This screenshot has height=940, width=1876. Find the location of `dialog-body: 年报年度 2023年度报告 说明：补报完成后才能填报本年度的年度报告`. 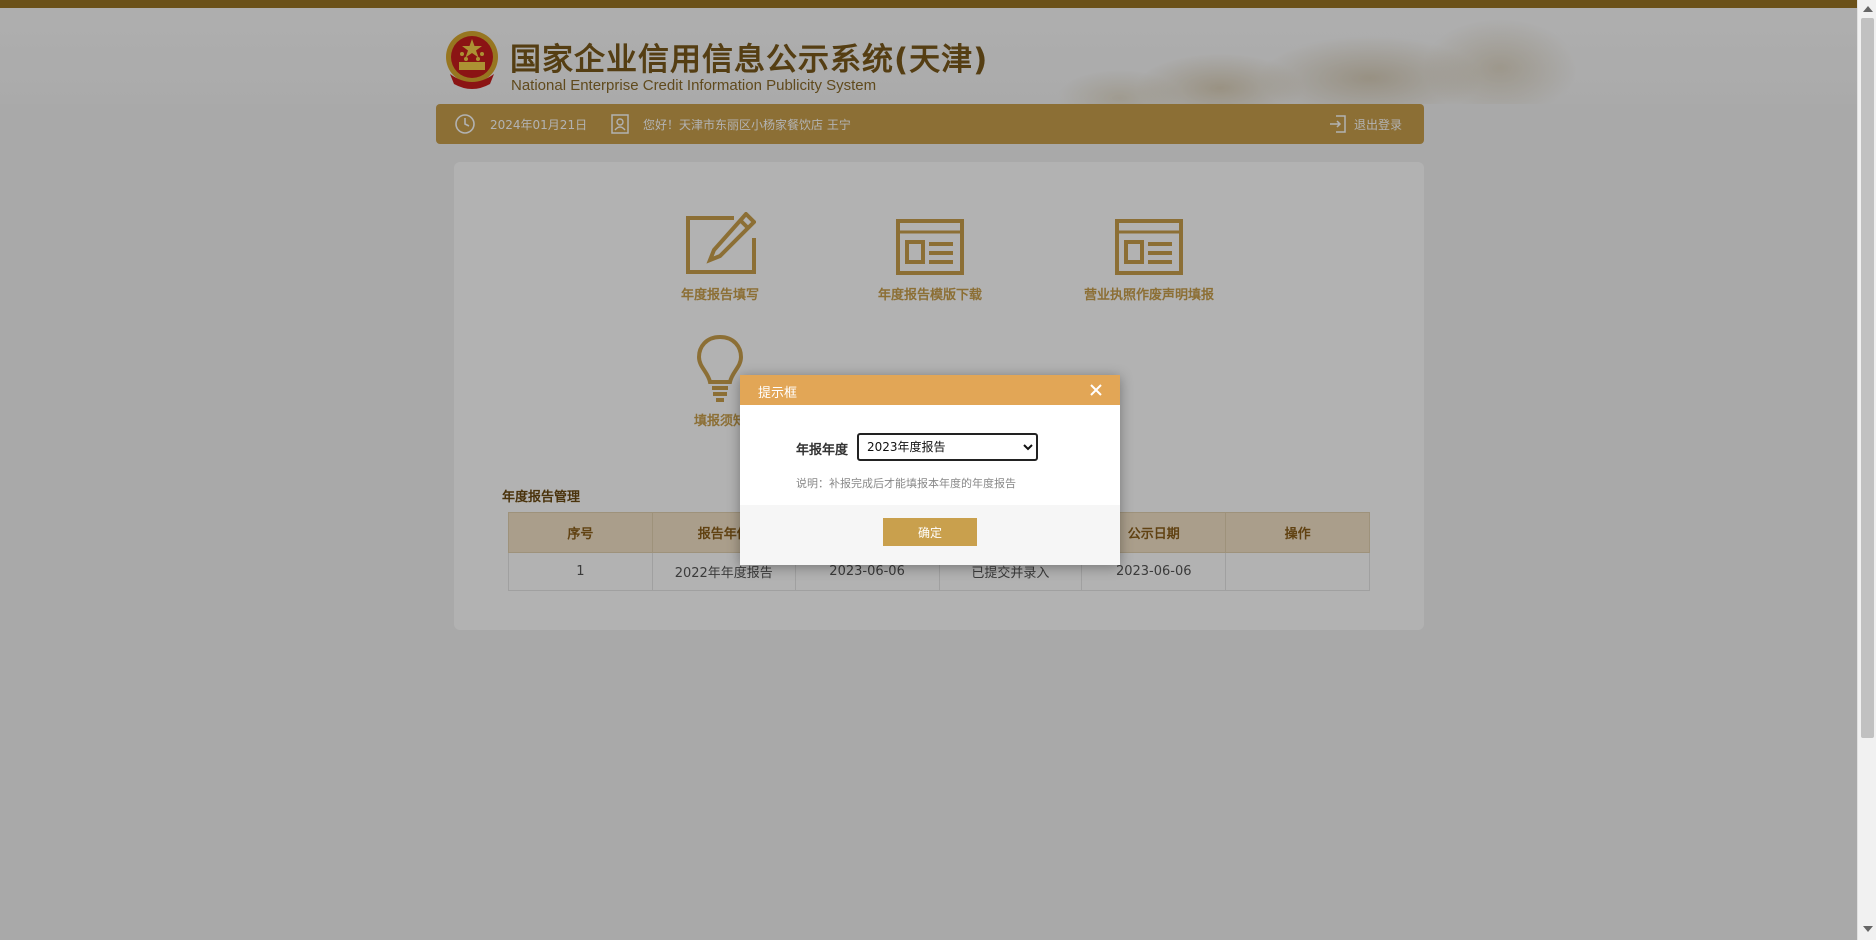

dialog-body: 年报年度 2023年度报告 说明：补报完成后才能填报本年度的年度报告 is located at coordinates (930, 455).